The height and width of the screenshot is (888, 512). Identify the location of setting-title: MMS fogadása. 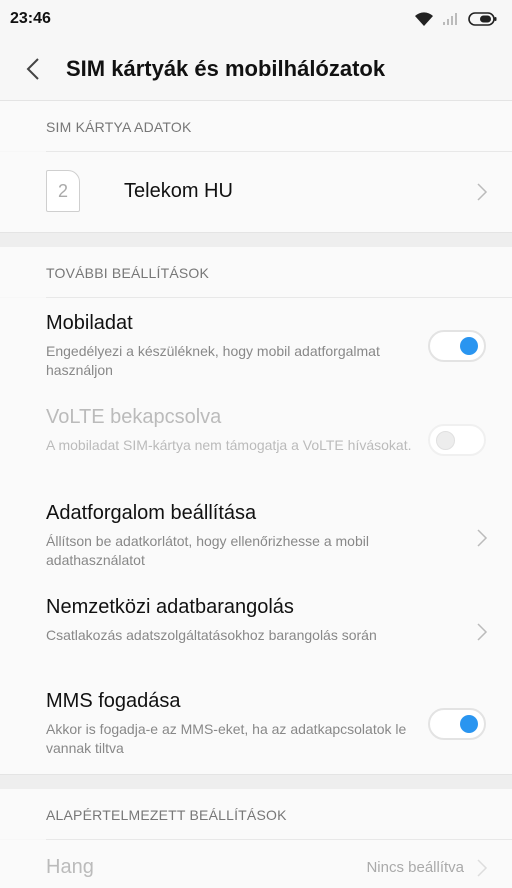
(113, 701).